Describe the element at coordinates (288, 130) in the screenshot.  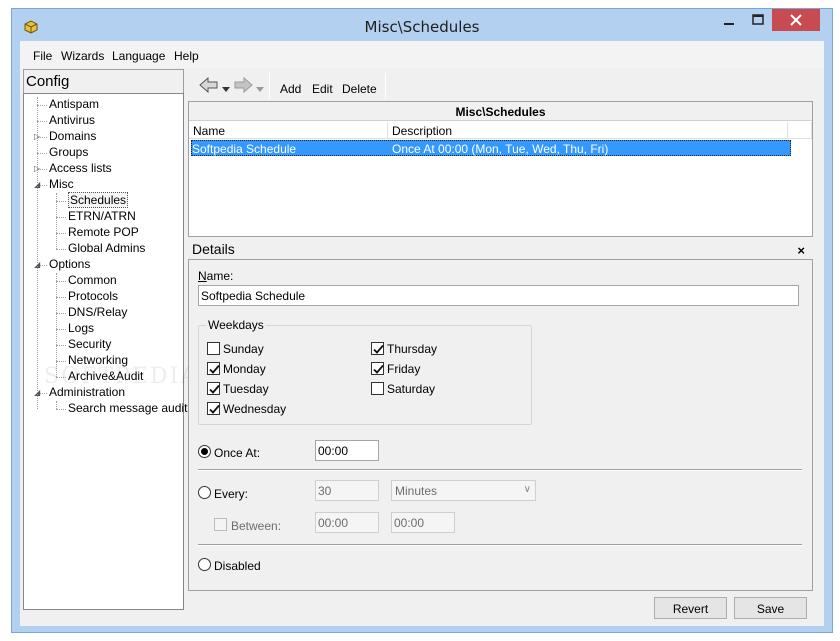
I see `column-header-name: Name` at that location.